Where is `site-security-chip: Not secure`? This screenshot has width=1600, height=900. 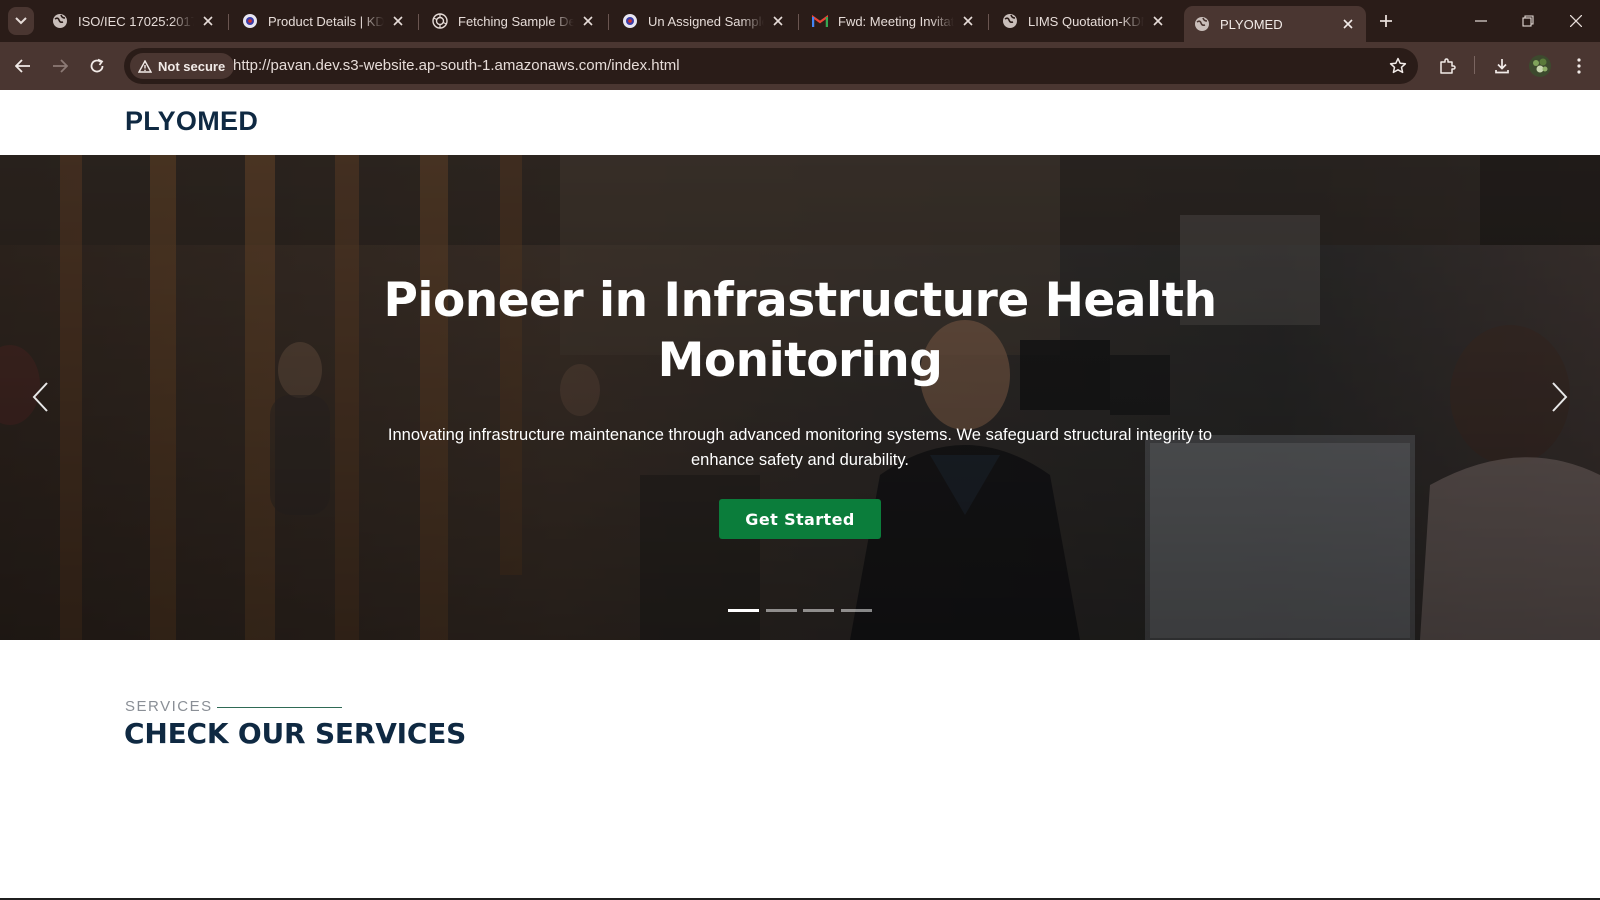
site-security-chip: Not secure is located at coordinates (182, 66).